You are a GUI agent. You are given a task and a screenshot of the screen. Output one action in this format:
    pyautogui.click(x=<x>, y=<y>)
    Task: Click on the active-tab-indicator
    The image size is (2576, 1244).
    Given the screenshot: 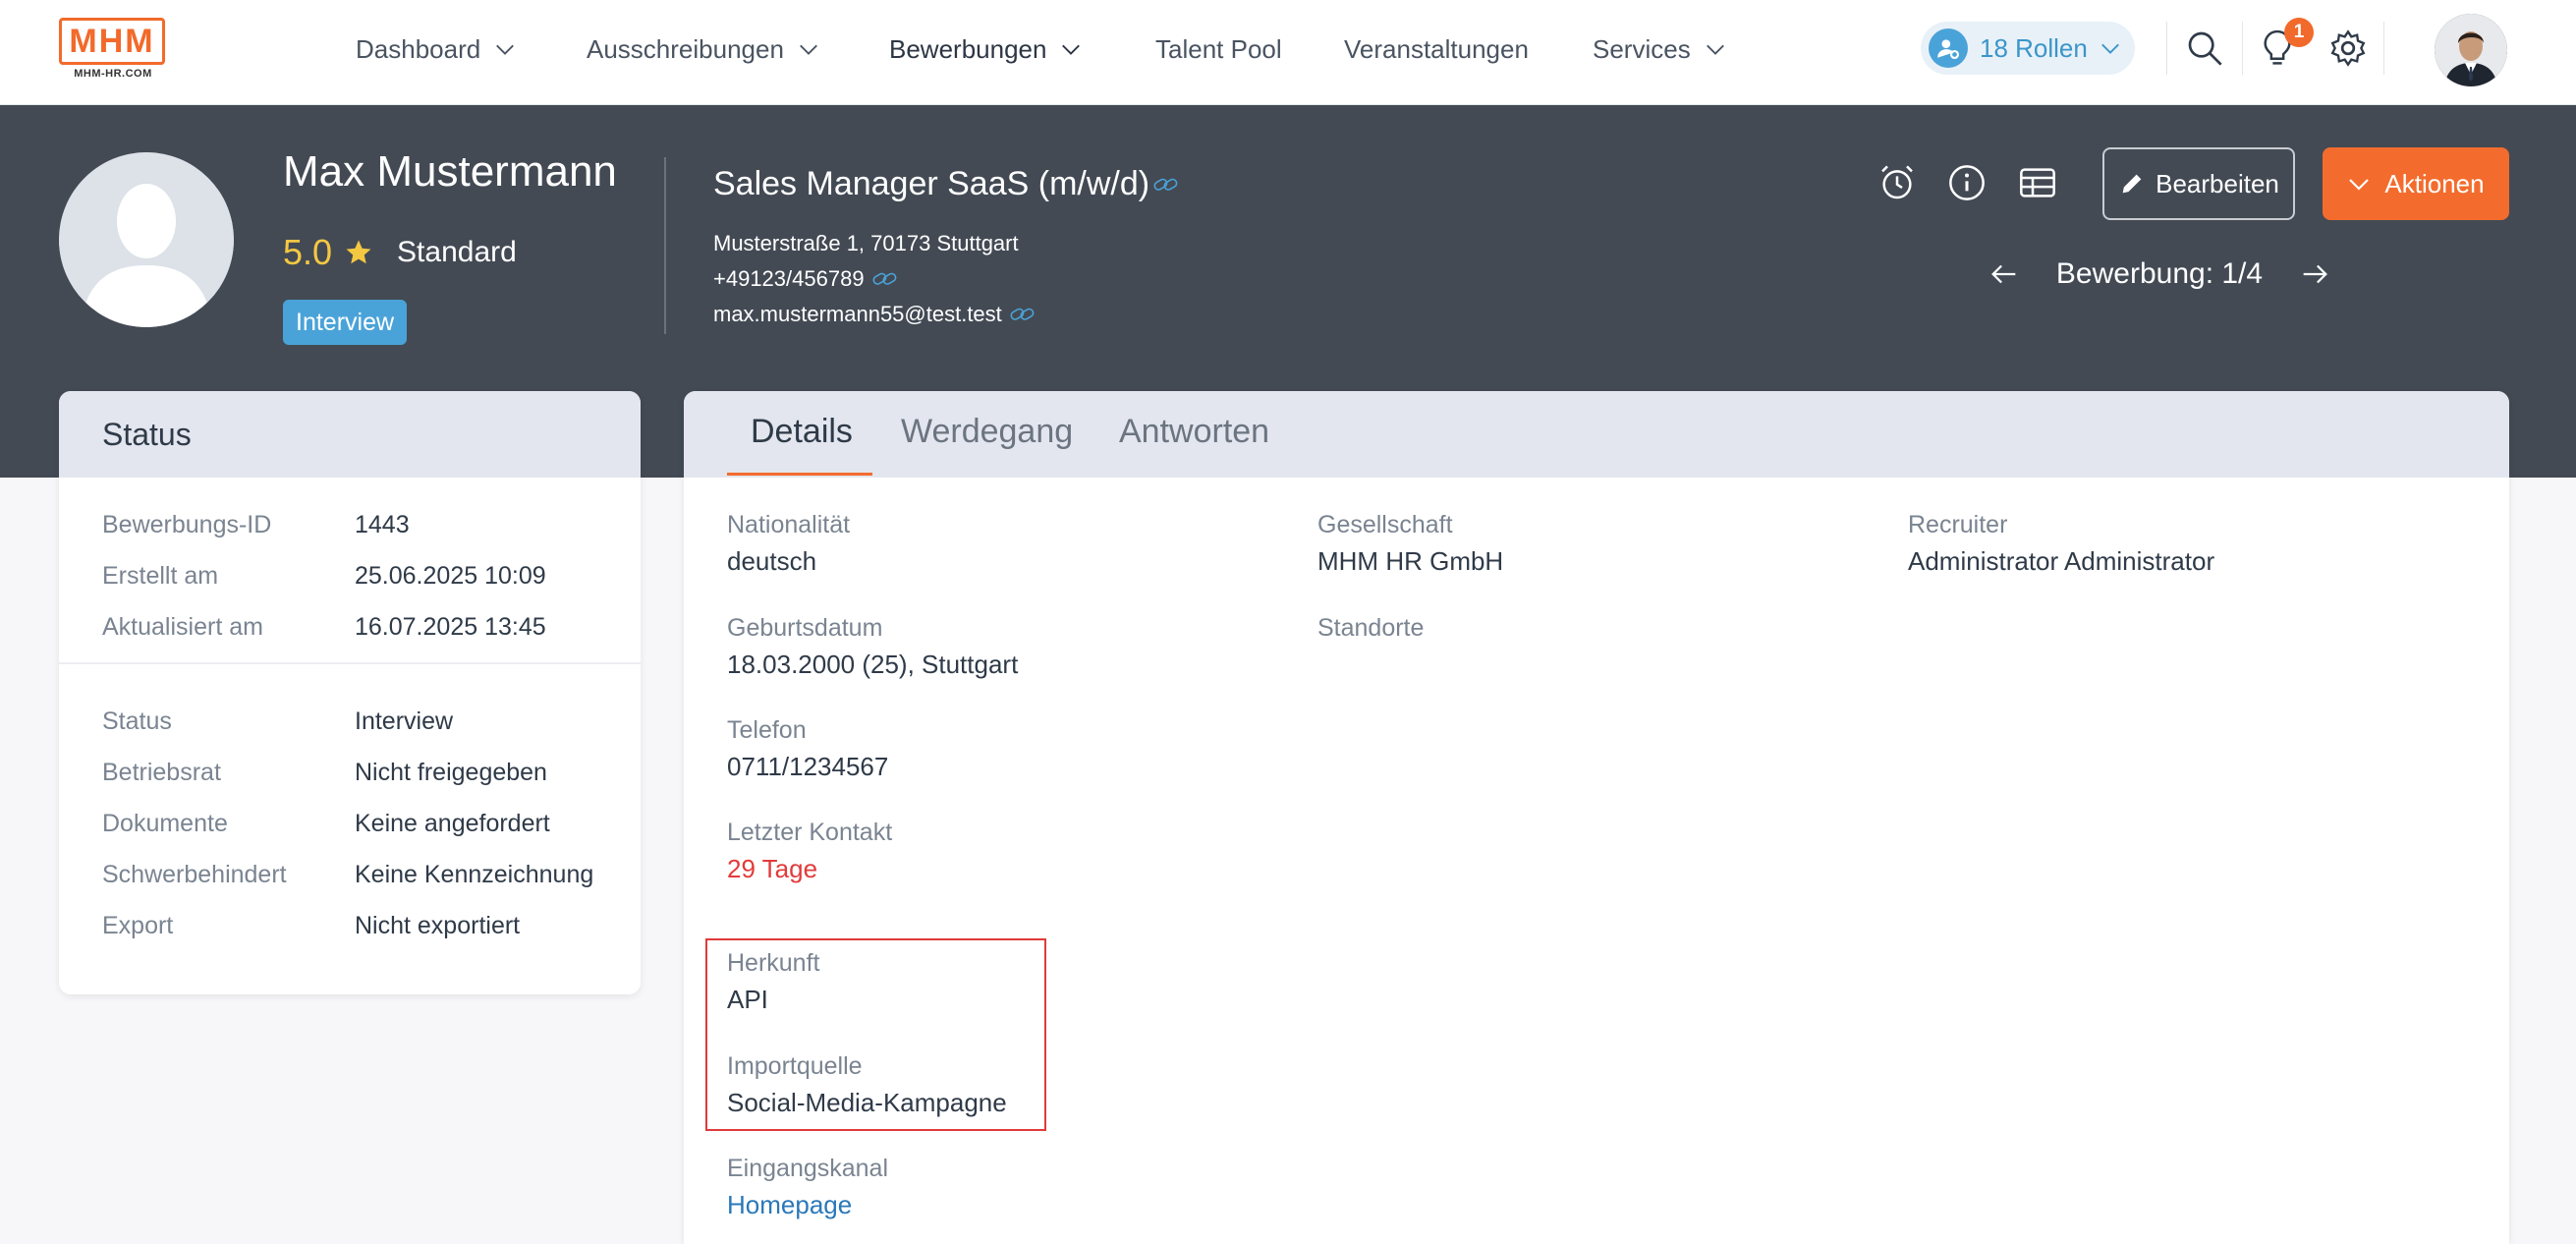 What is the action you would take?
    pyautogui.click(x=799, y=474)
    